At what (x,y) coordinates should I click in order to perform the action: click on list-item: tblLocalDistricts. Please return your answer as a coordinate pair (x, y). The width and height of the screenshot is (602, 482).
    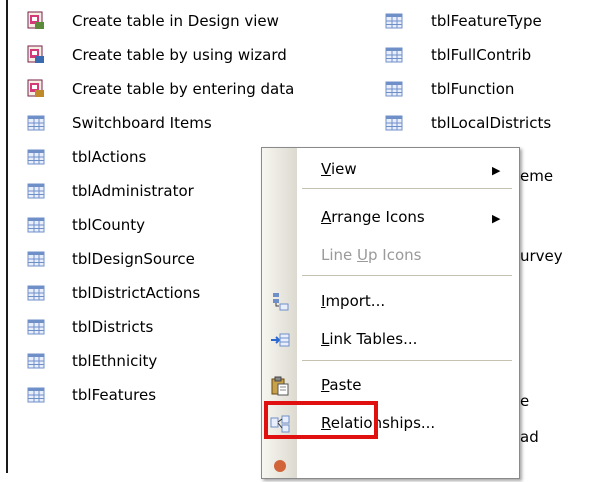
    Looking at the image, I should click on (467, 123).